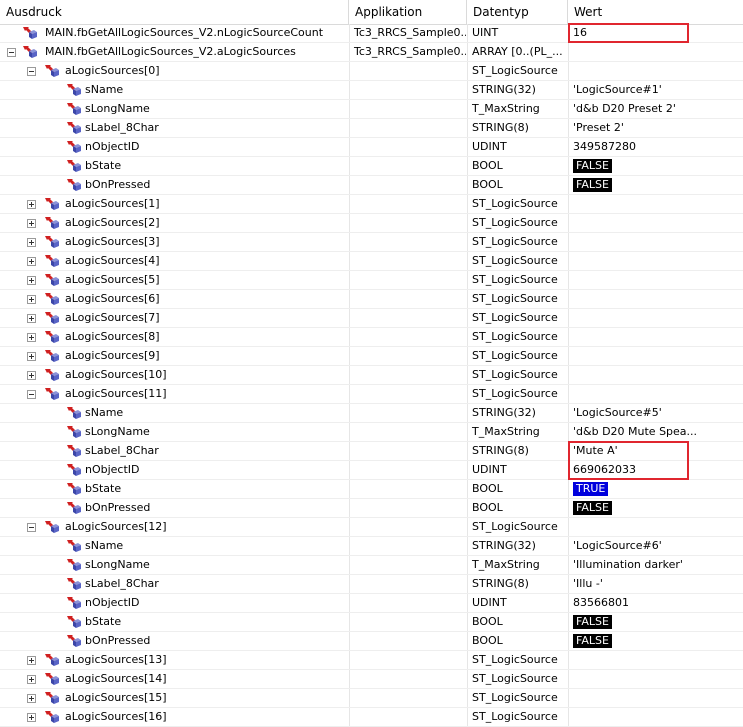 This screenshot has width=743, height=727. Describe the element at coordinates (371, 109) in the screenshot. I see `table-row: sLongName T_MaxString'd&b D20 Preset 2'` at that location.